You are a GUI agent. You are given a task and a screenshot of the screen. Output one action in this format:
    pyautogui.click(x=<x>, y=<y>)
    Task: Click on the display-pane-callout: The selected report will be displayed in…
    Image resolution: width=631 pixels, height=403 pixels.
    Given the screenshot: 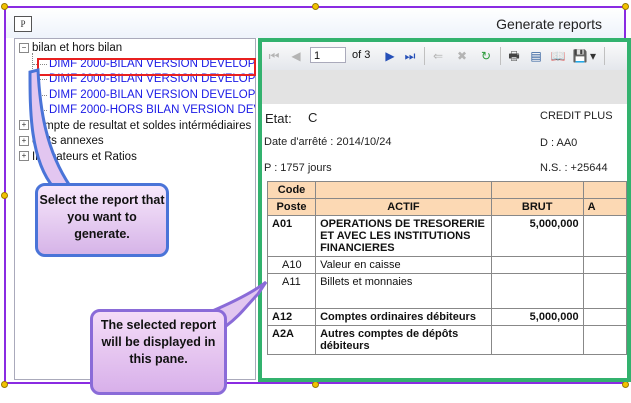 What is the action you would take?
    pyautogui.click(x=158, y=352)
    